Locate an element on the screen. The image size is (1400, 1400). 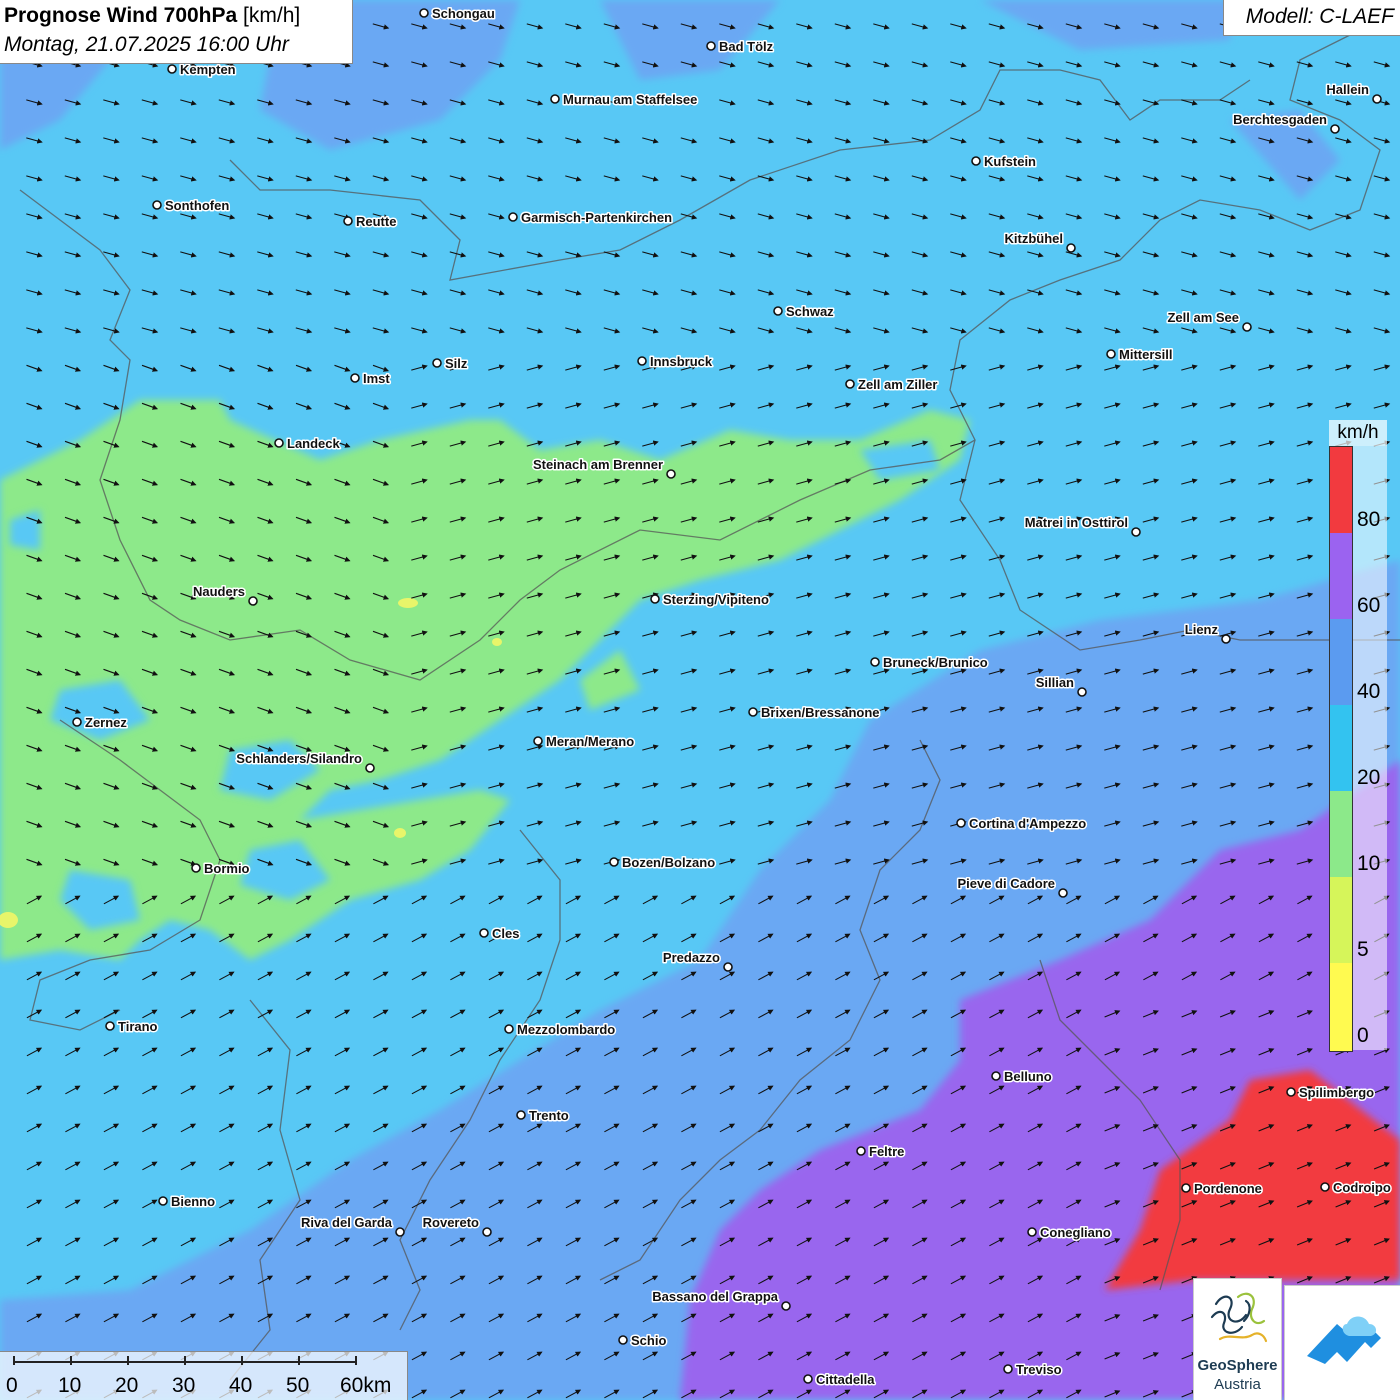
model-label: Modell: C-LAEF is located at coordinates (1319, 16).